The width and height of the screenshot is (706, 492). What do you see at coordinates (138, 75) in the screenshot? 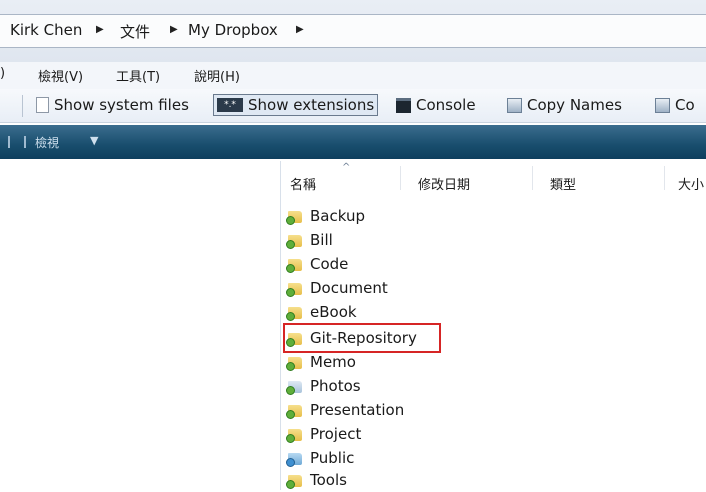
I see `menu-tools: 工具(T)` at bounding box center [138, 75].